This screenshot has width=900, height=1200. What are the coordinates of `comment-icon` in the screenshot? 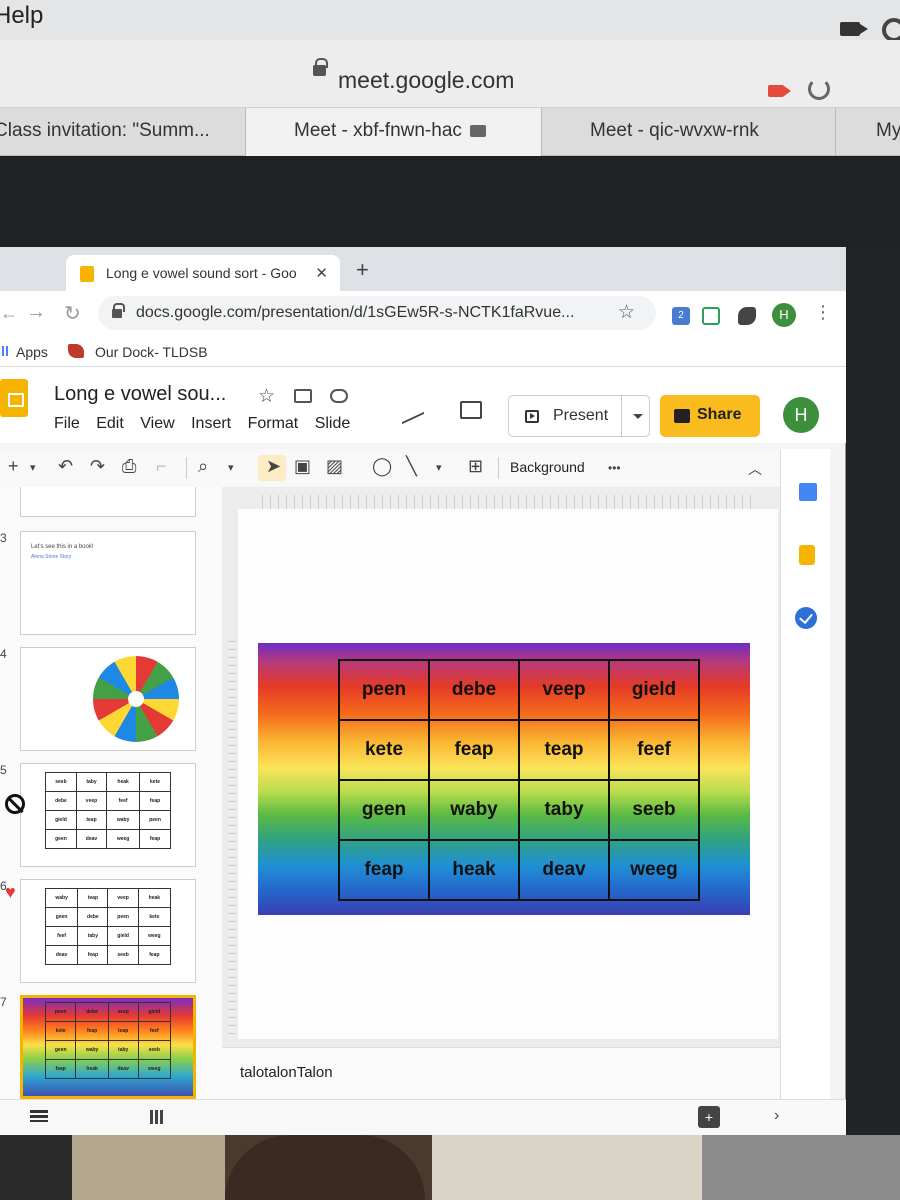 It's located at (471, 410).